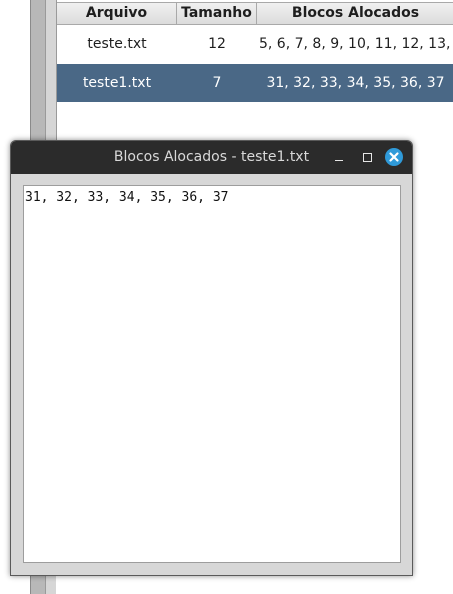  I want to click on column-header-arquivo: Arquivo, so click(117, 13).